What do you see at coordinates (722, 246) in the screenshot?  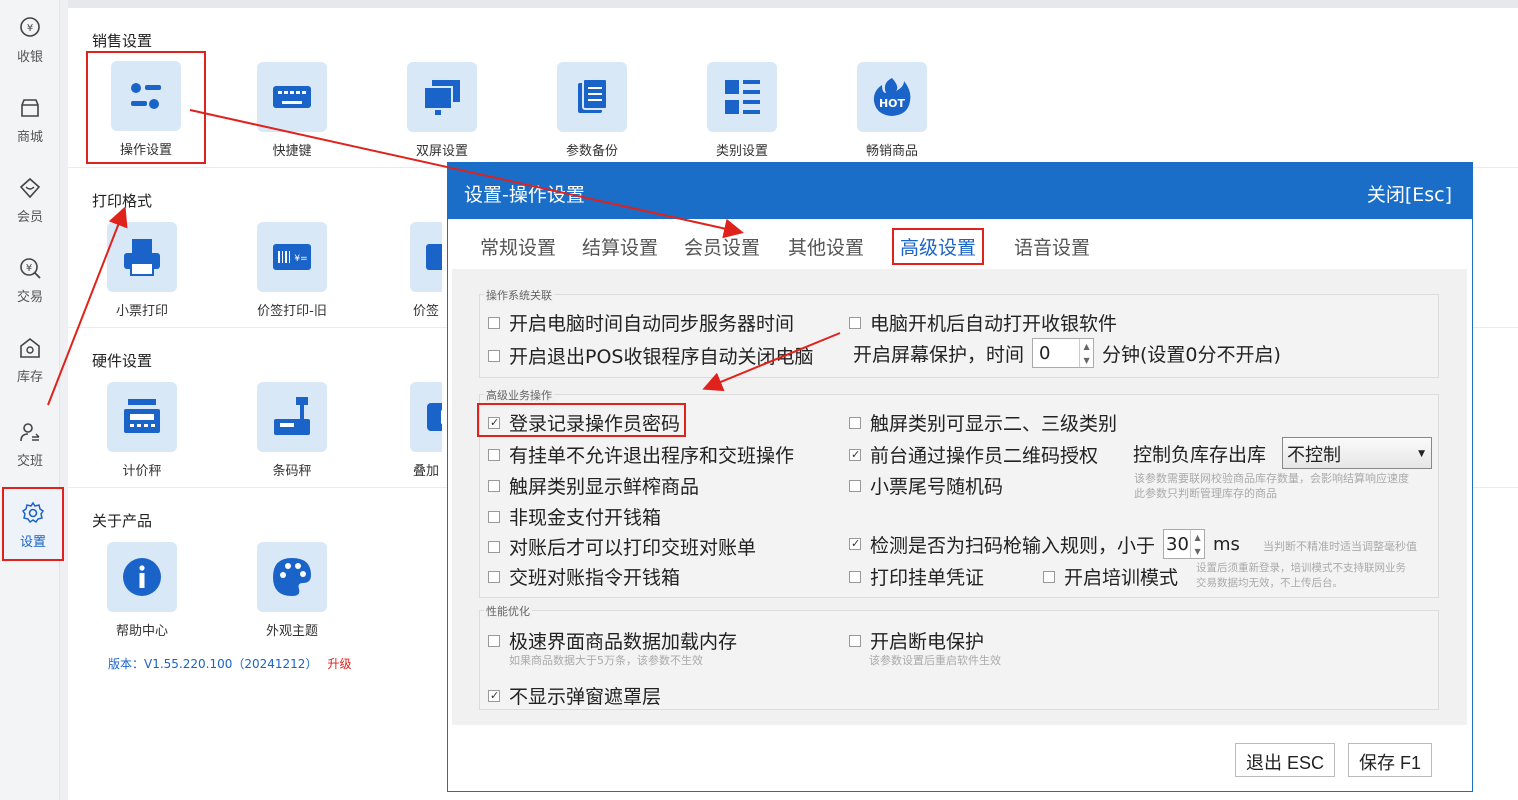 I see `tab-member: 会员设置` at bounding box center [722, 246].